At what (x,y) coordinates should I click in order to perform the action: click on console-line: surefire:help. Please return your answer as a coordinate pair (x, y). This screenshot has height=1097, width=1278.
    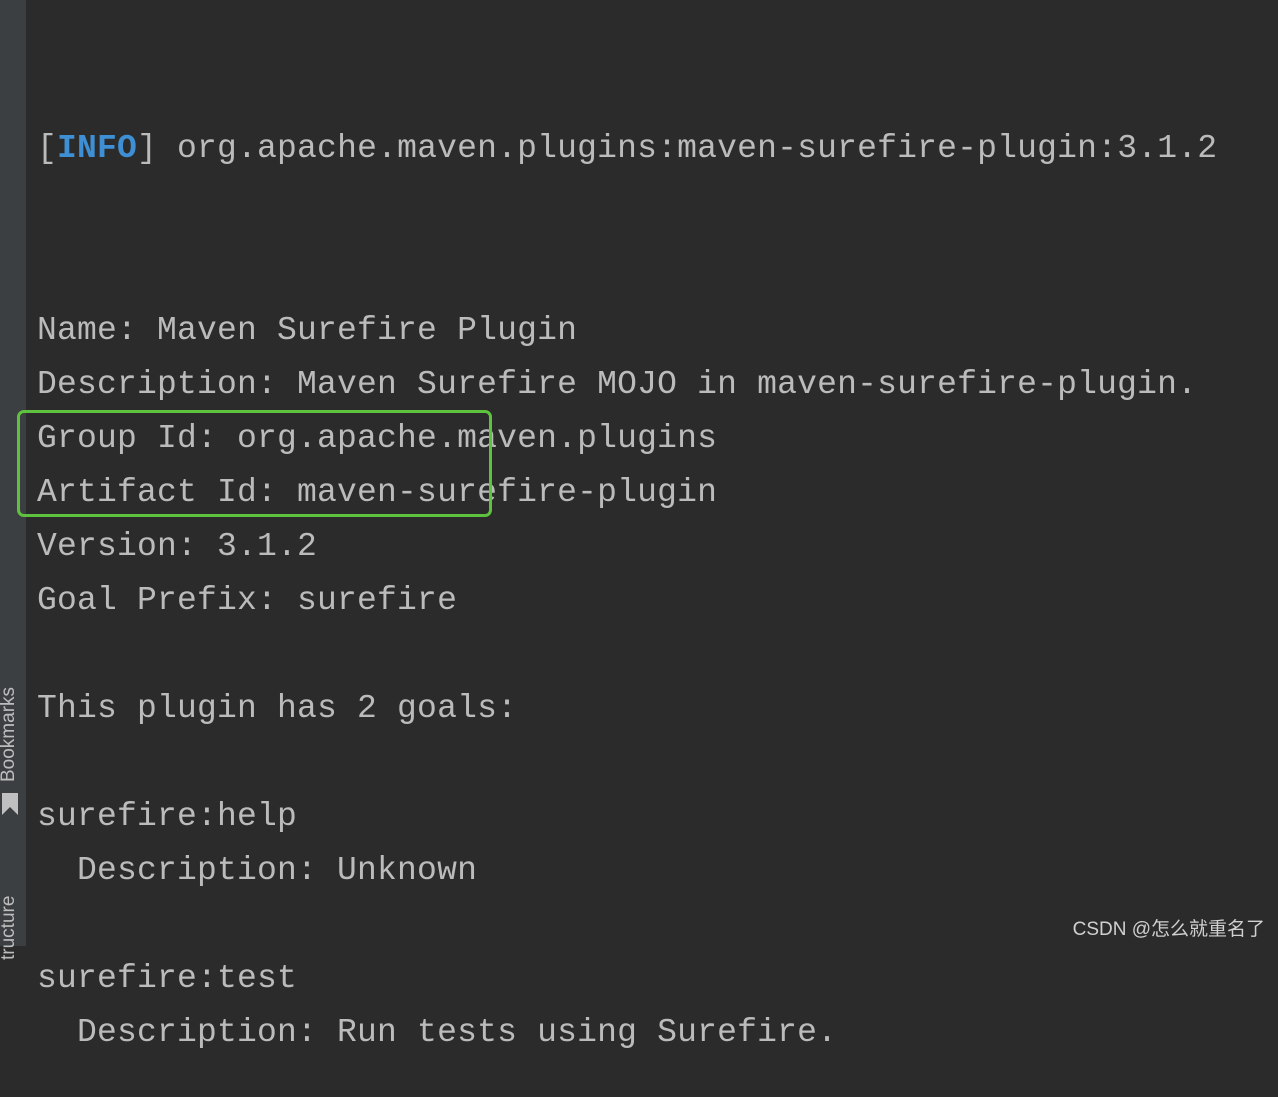
    Looking at the image, I should click on (167, 816).